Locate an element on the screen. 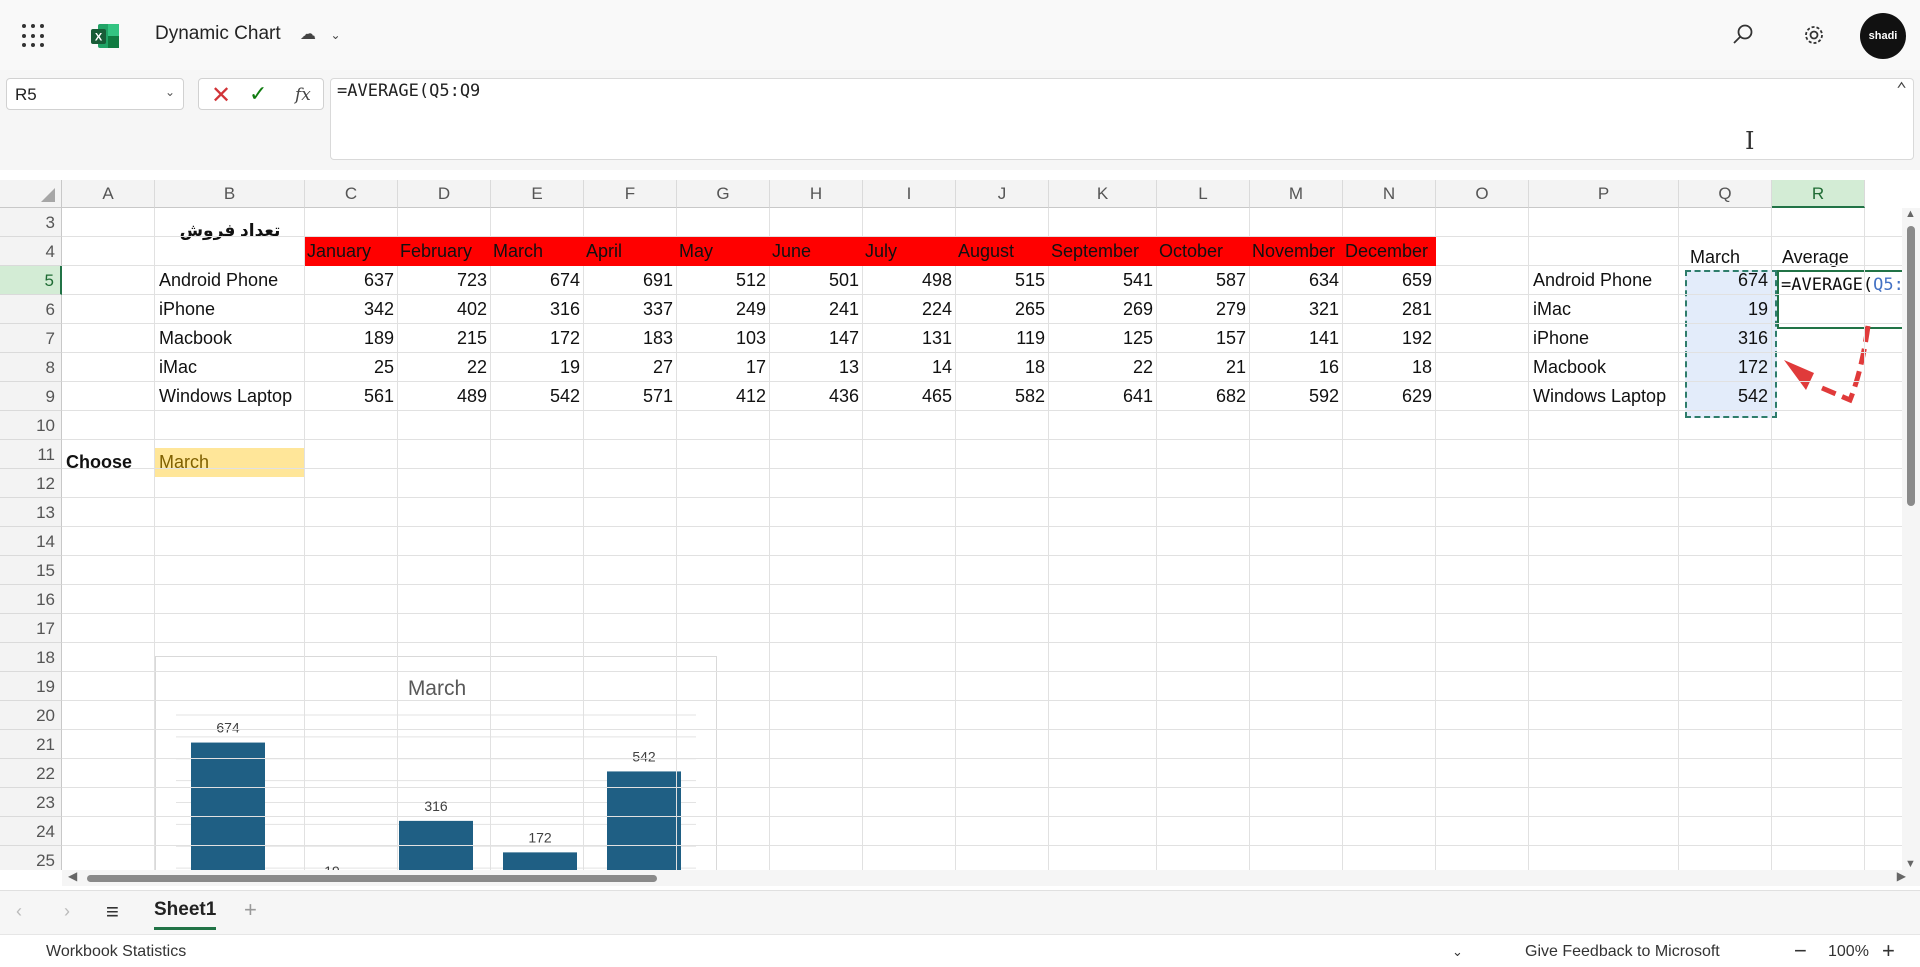  column-header-Q: Q is located at coordinates (1725, 194).